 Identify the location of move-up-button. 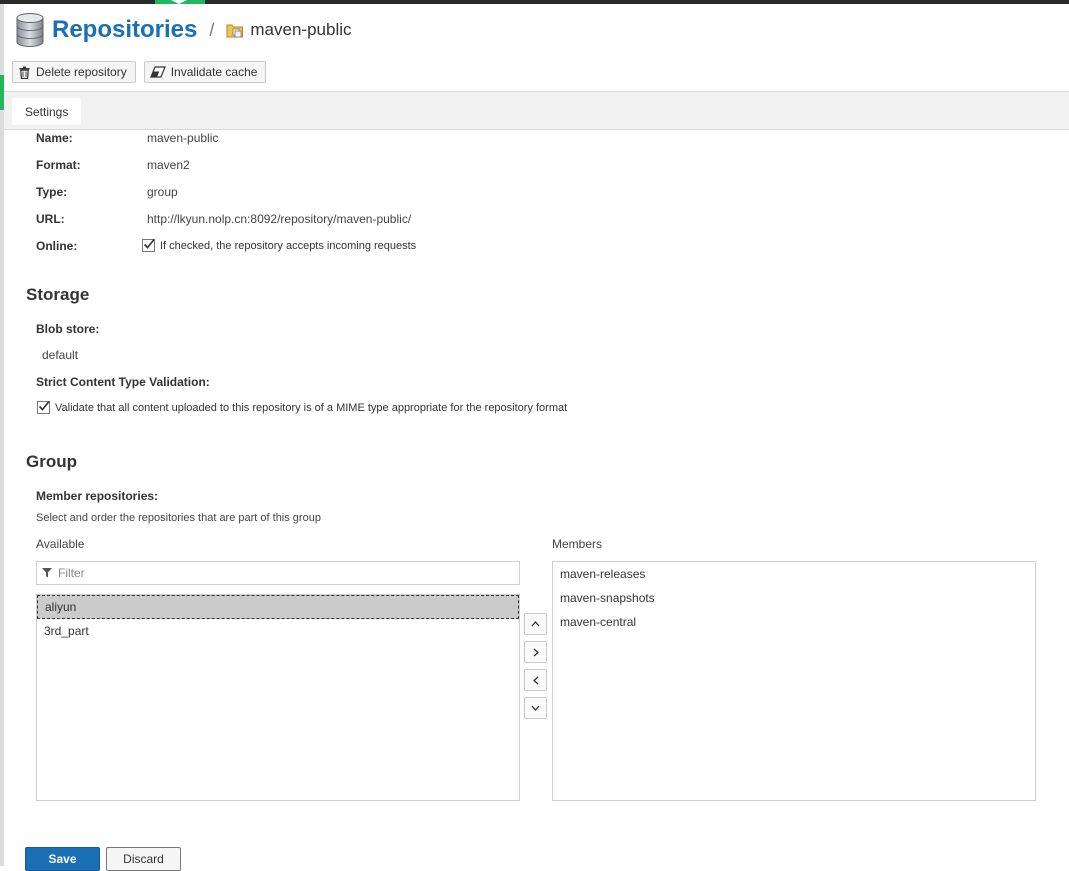
(535, 624).